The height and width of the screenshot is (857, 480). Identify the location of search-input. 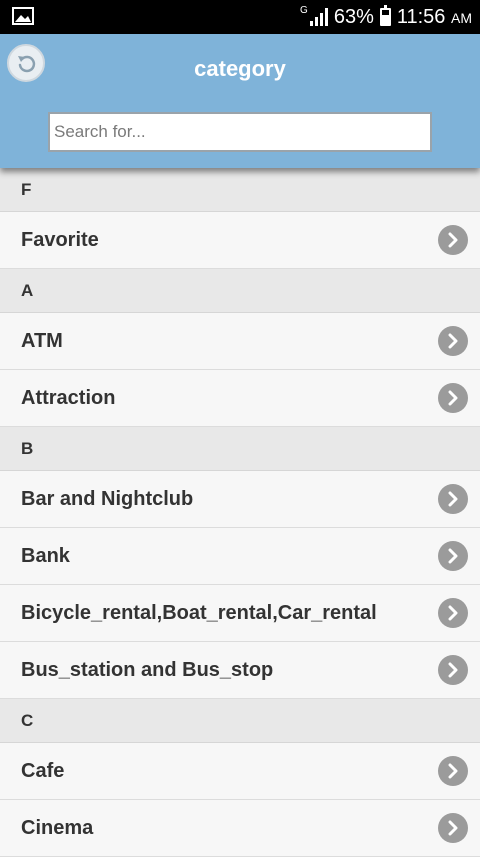
(240, 132).